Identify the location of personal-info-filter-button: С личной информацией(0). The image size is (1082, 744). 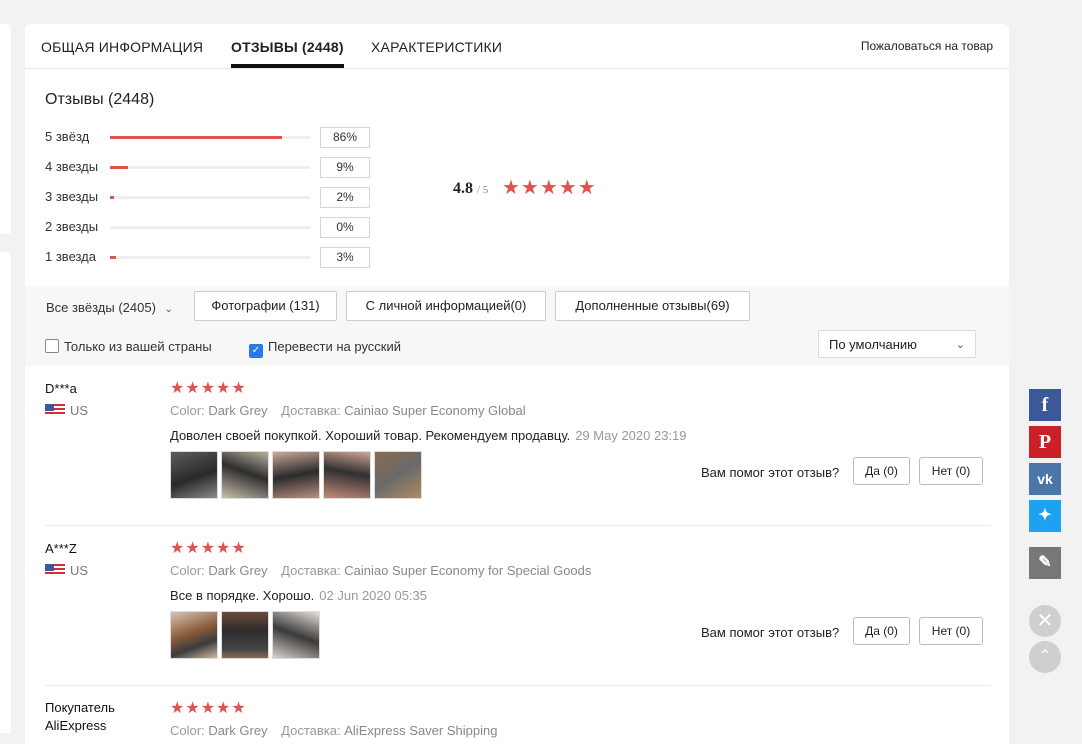
(446, 306).